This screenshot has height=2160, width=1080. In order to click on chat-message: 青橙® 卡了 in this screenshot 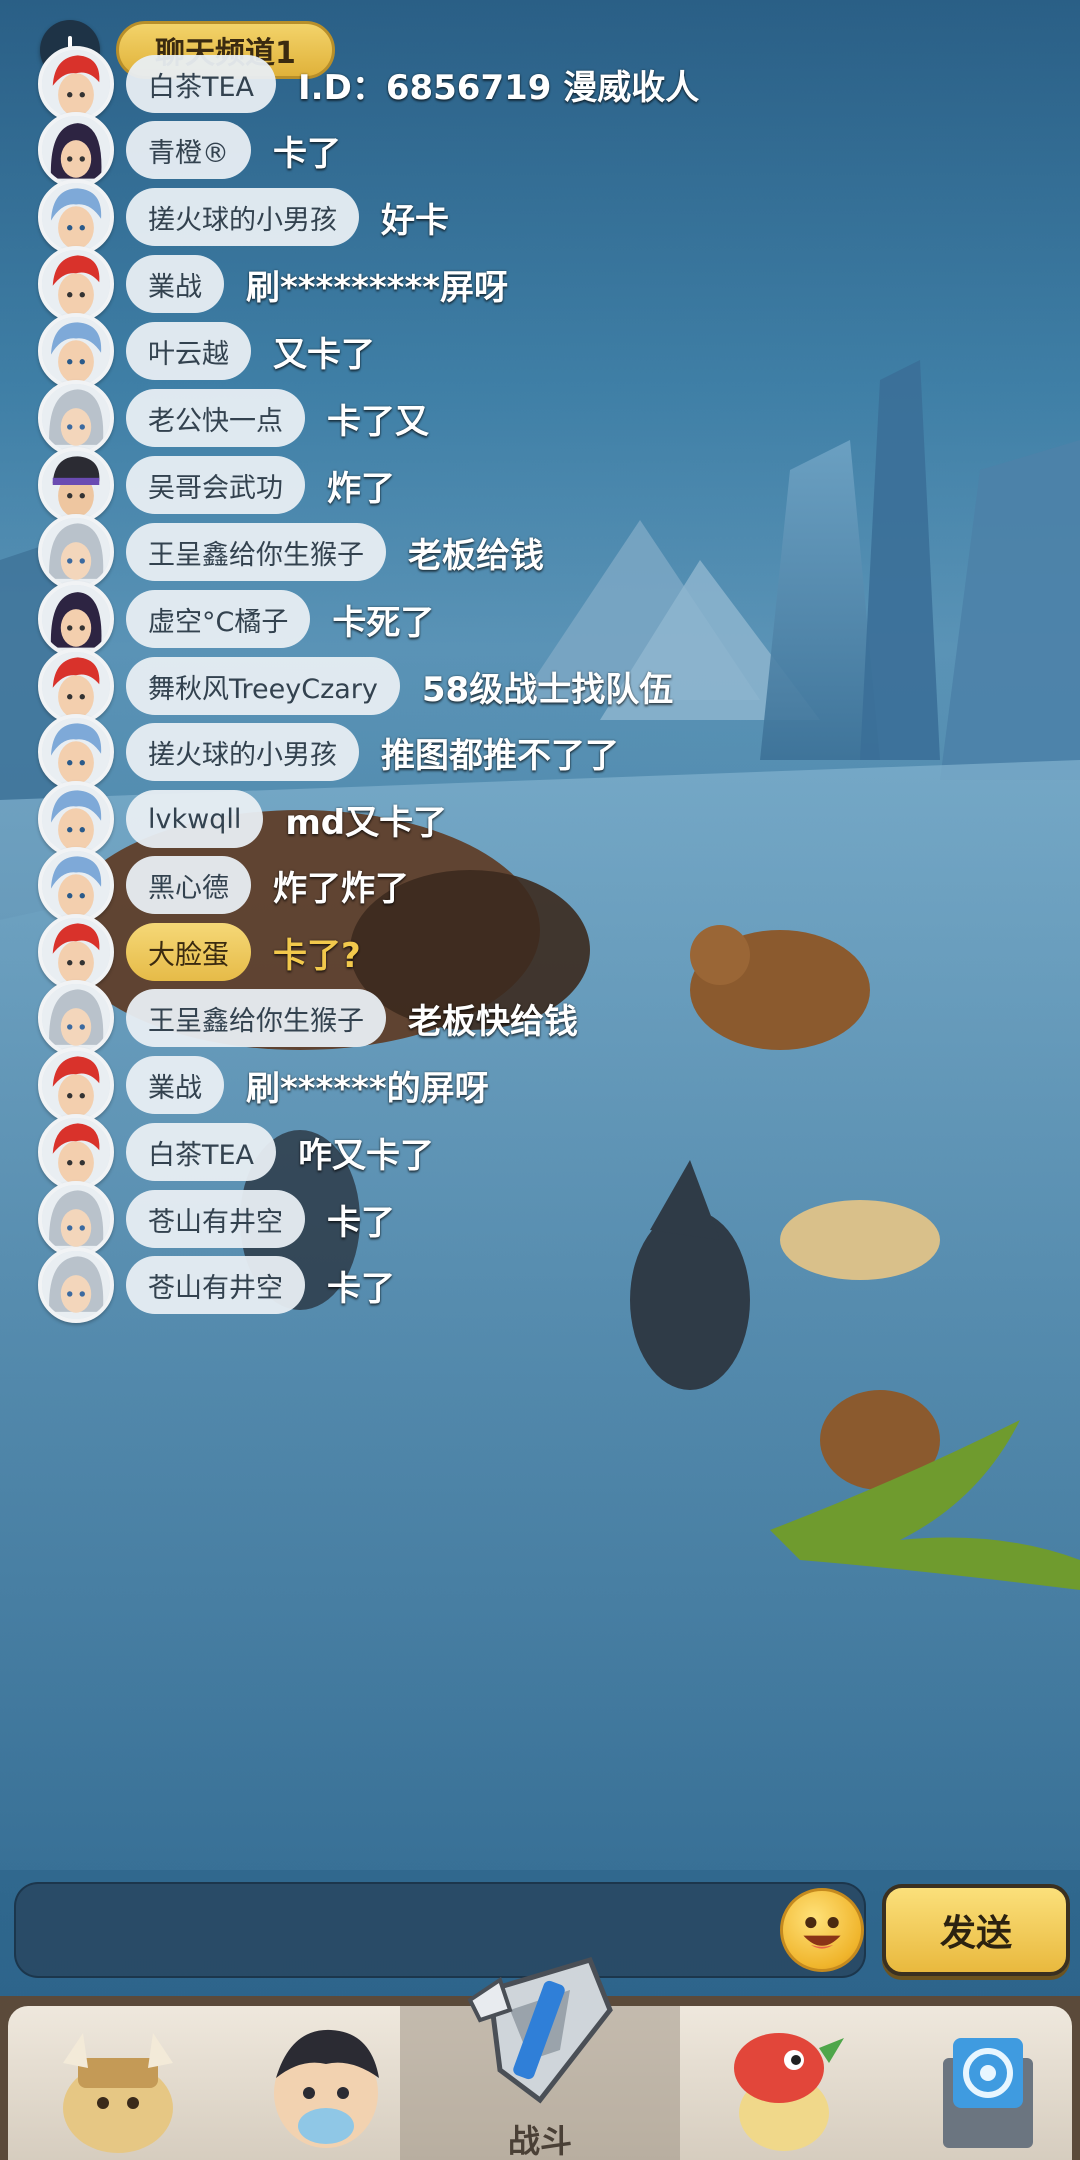, I will do `click(189, 150)`.